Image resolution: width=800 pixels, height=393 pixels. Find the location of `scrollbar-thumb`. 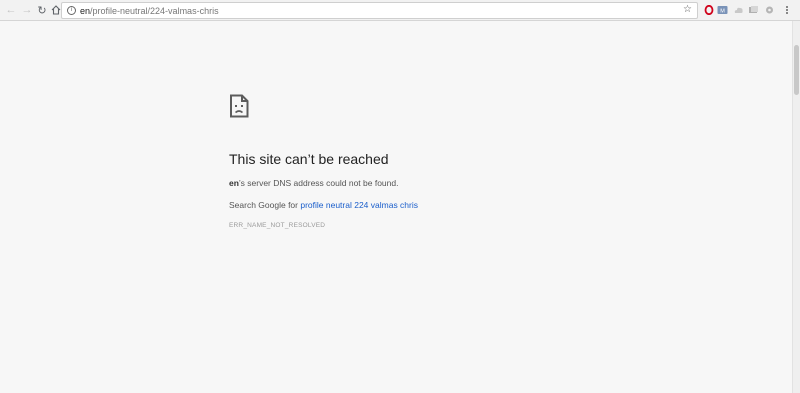

scrollbar-thumb is located at coordinates (796, 70).